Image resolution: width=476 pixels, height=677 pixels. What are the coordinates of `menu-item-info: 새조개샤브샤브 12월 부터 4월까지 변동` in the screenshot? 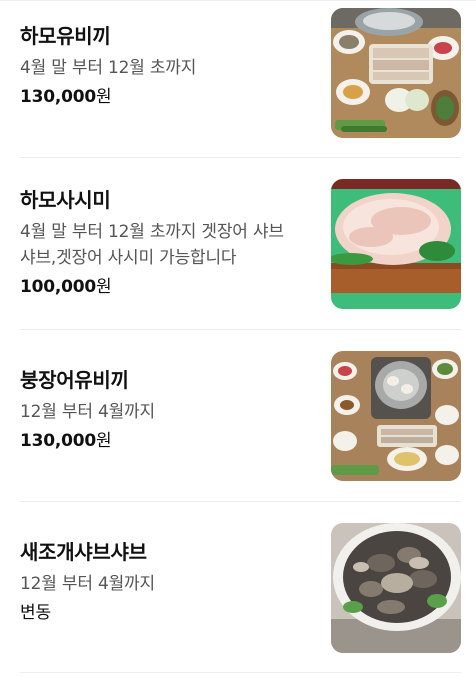 It's located at (165, 582).